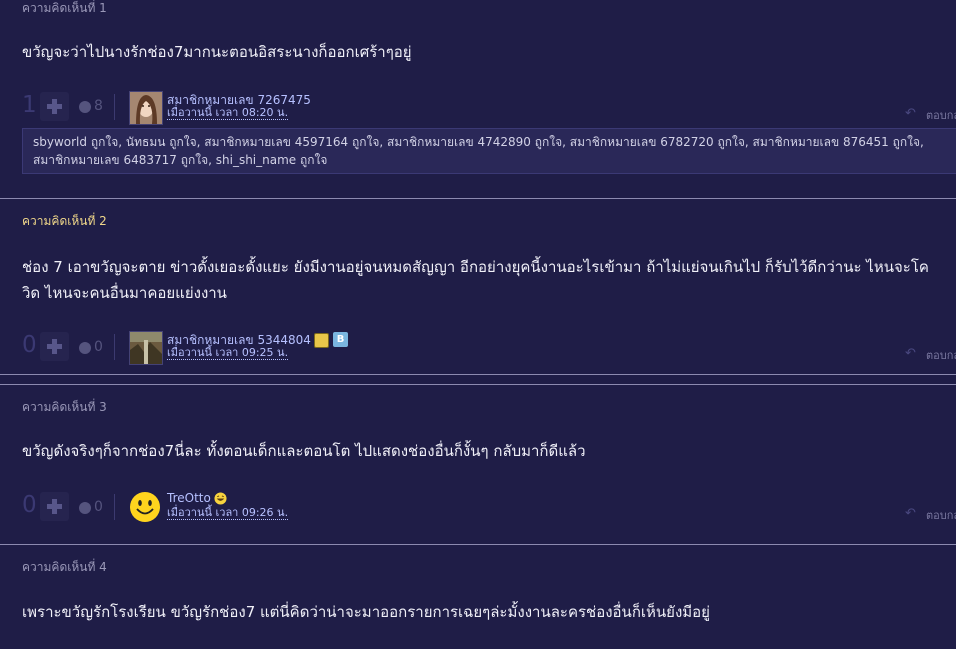 The width and height of the screenshot is (956, 649). What do you see at coordinates (321, 340) in the screenshot?
I see `yellow-badge-icon` at bounding box center [321, 340].